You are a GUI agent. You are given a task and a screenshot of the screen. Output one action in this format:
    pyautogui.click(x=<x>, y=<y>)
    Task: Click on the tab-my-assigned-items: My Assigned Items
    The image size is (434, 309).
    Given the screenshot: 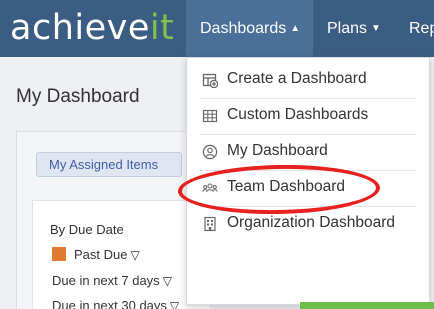 What is the action you would take?
    pyautogui.click(x=109, y=164)
    